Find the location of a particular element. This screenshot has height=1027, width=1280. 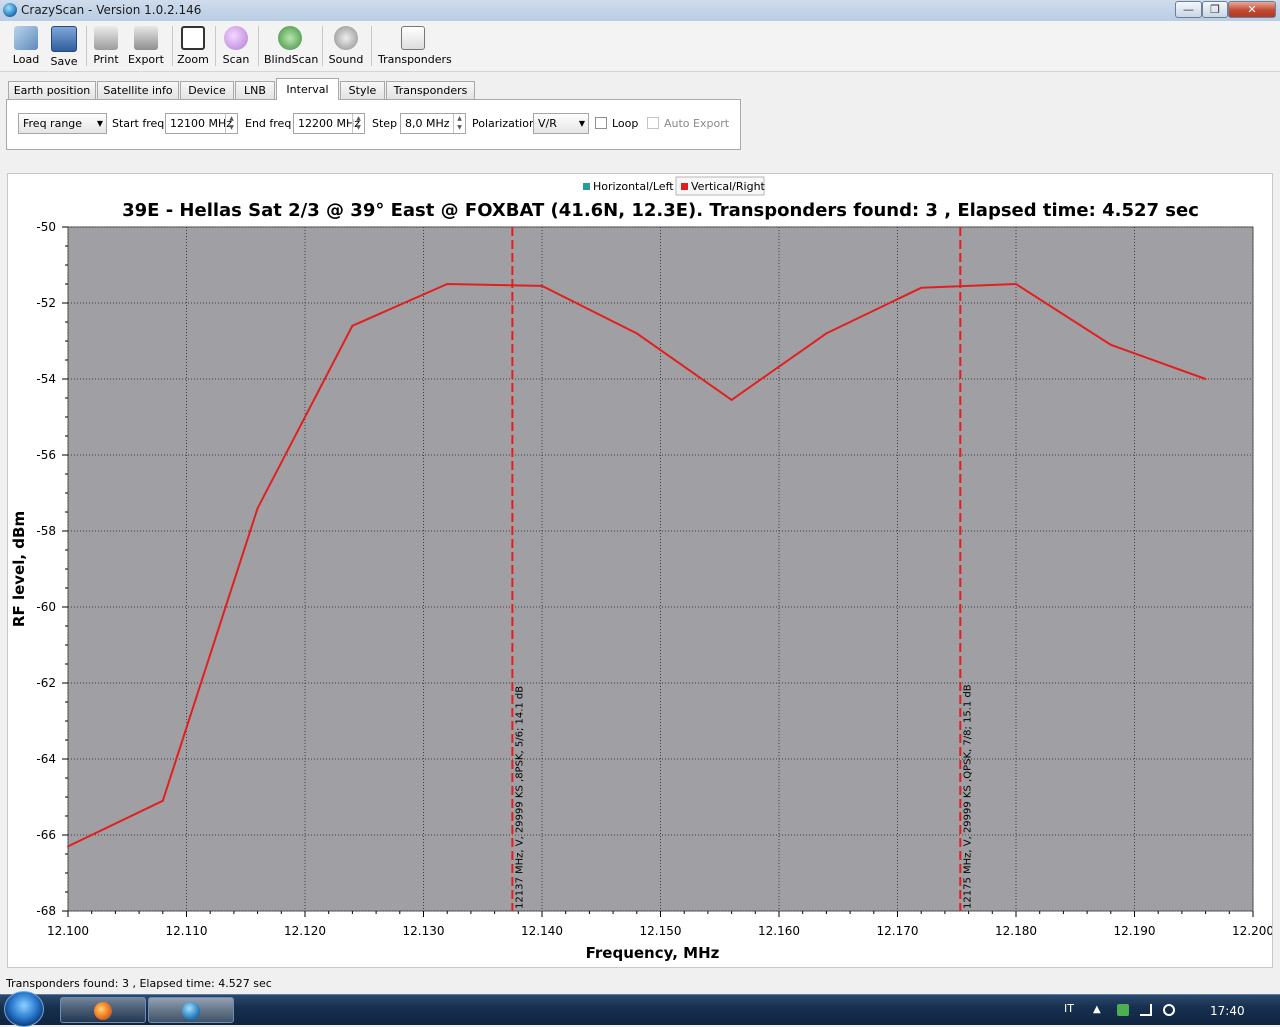

sound-button: Sound is located at coordinates (346, 46).